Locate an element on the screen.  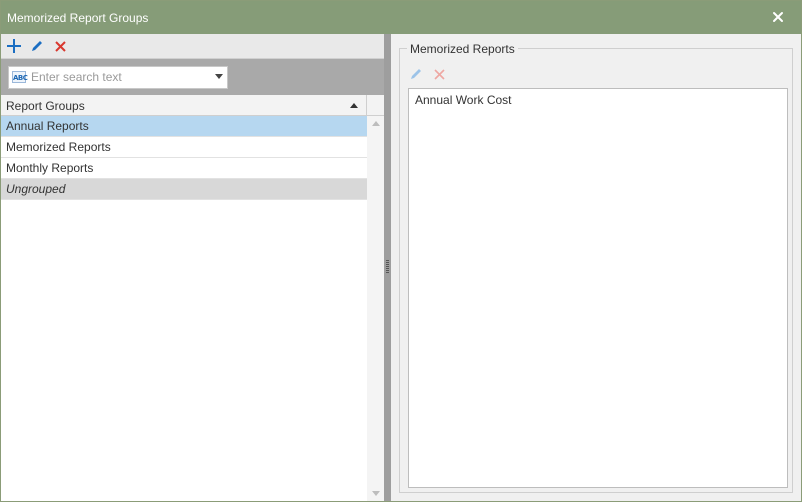
scroll-up-icon is located at coordinates (376, 123).